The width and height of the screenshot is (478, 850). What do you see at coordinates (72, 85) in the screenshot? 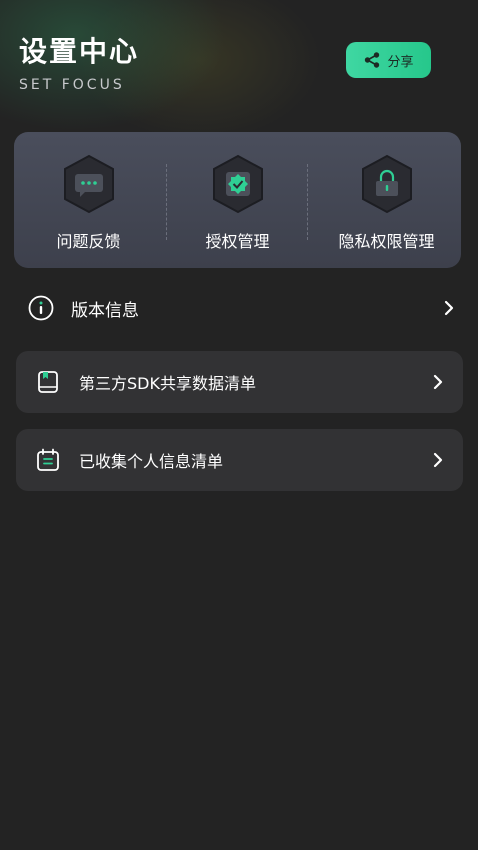
I see `page-subtitle: SET FOCUS` at bounding box center [72, 85].